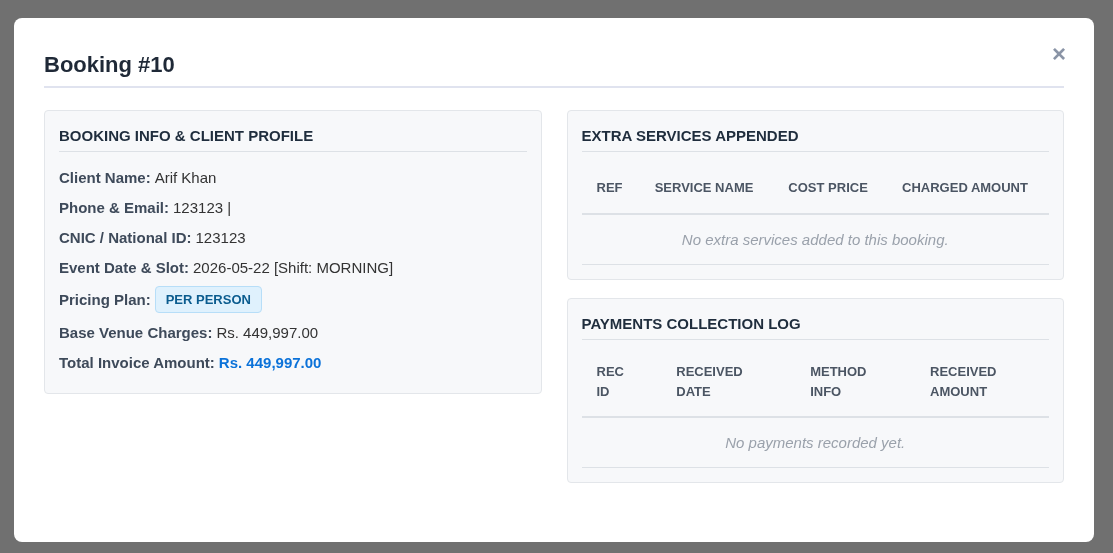 This screenshot has height=553, width=1113. What do you see at coordinates (815, 442) in the screenshot?
I see `empty-message: No payments recorded yet.` at bounding box center [815, 442].